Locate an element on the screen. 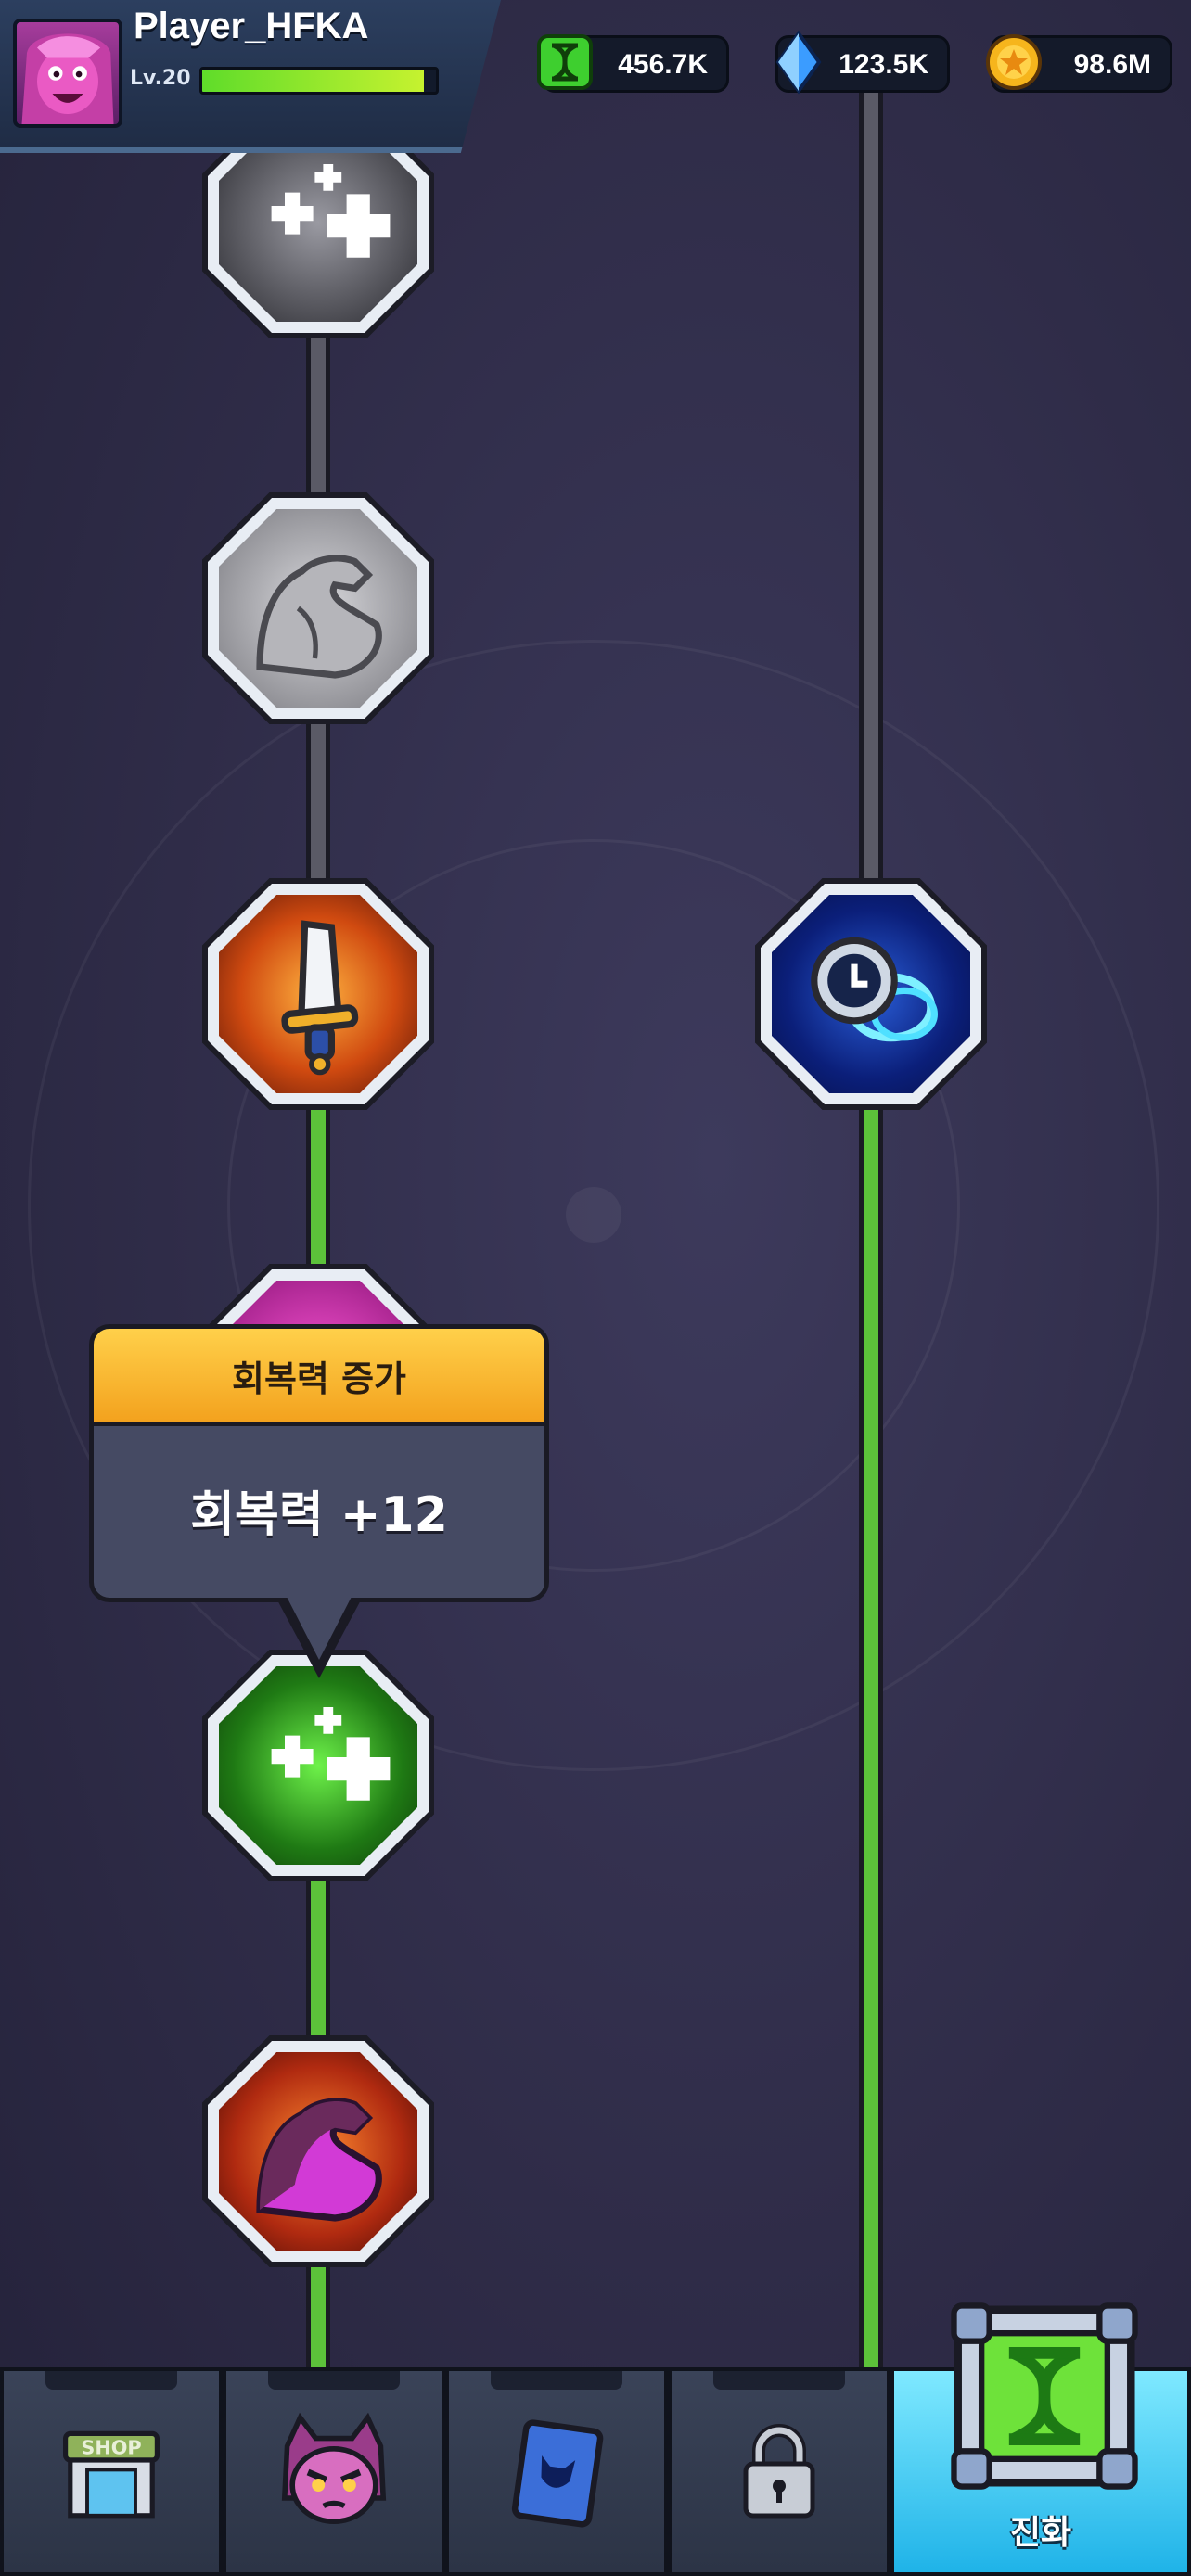 The height and width of the screenshot is (2576, 1191). avatar is located at coordinates (67, 74).